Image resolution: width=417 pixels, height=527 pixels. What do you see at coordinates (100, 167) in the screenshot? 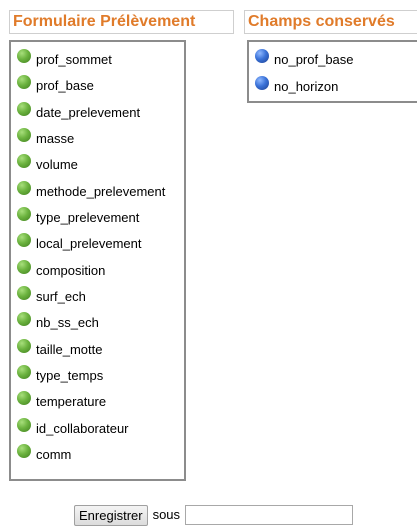
I see `field-item-volume: volume` at bounding box center [100, 167].